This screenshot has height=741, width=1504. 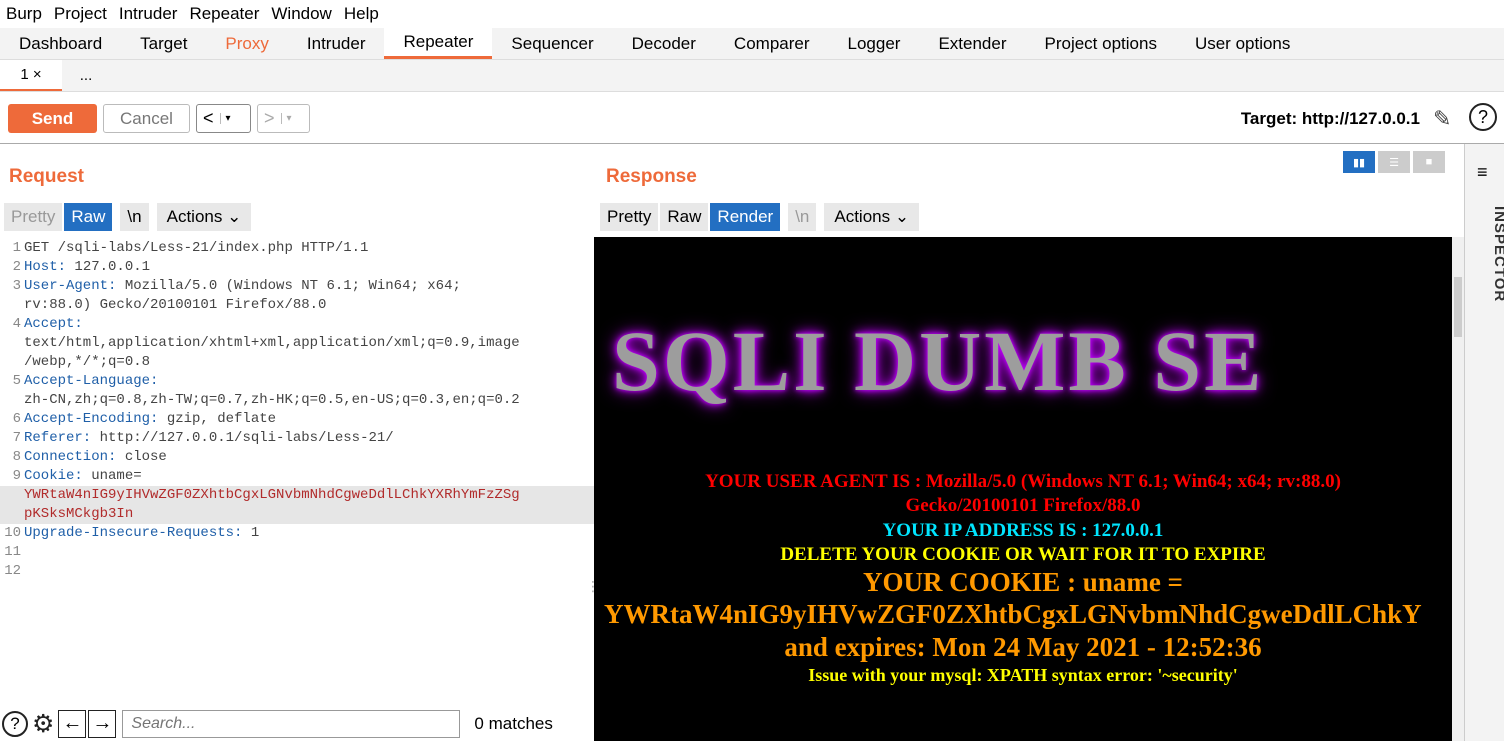 What do you see at coordinates (297, 476) in the screenshot?
I see `request-line: 9 Cookie: uname=` at bounding box center [297, 476].